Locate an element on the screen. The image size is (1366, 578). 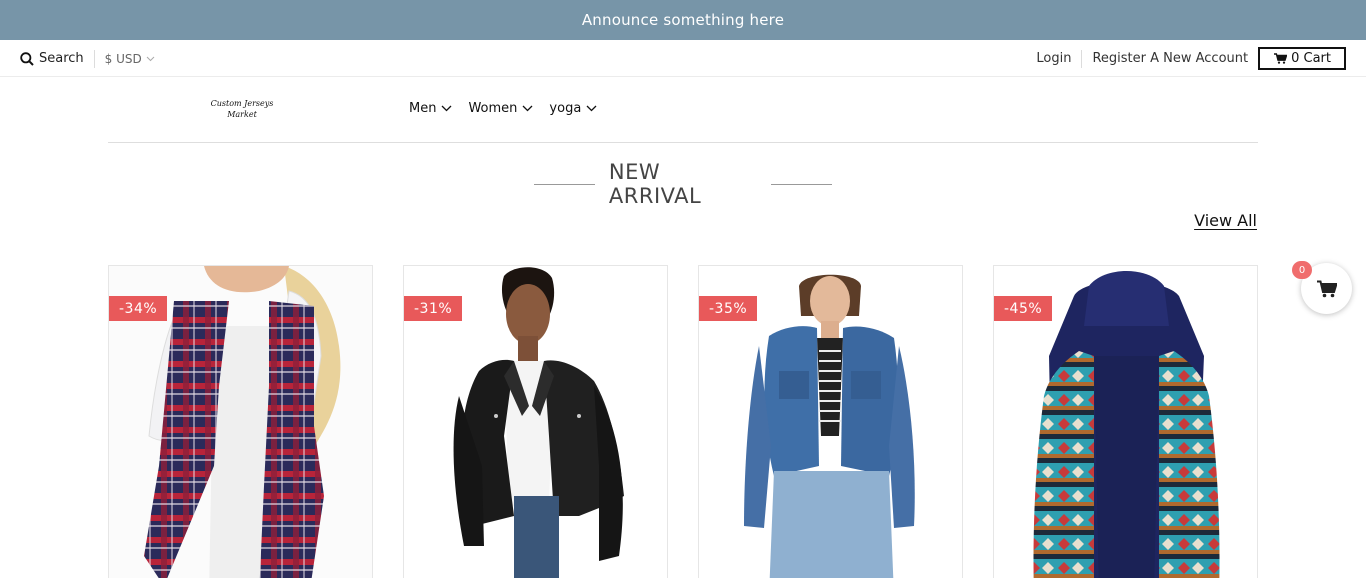
login-link: Login is located at coordinates (1053, 58).